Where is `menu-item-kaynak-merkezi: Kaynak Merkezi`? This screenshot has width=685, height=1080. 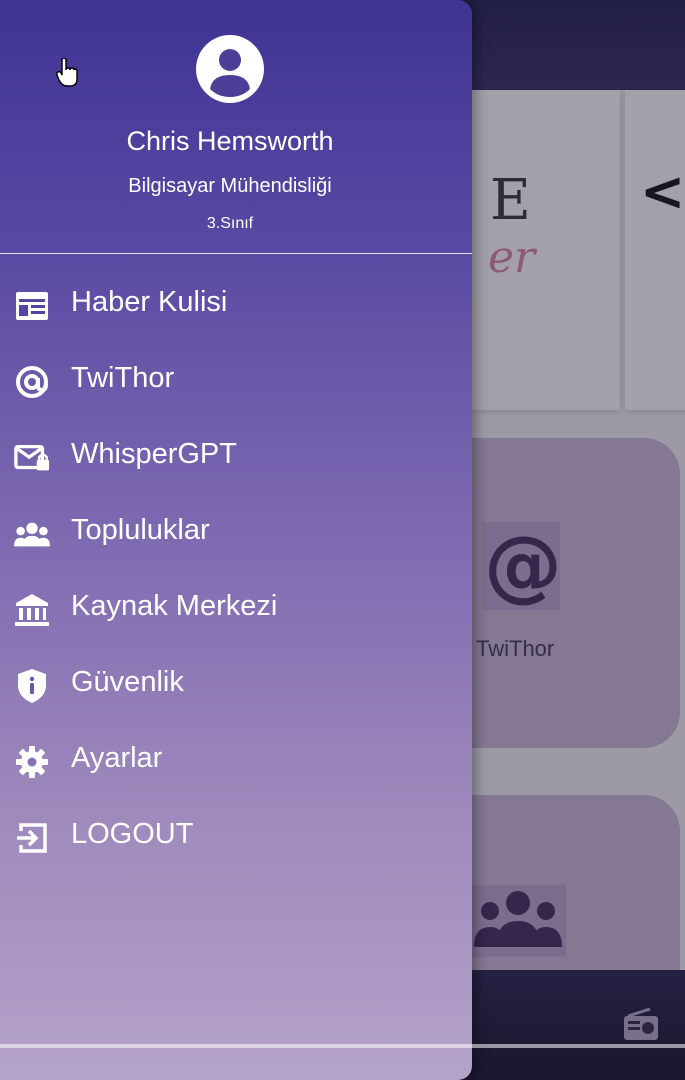
menu-item-kaynak-merkezi: Kaynak Merkezi is located at coordinates (236, 610).